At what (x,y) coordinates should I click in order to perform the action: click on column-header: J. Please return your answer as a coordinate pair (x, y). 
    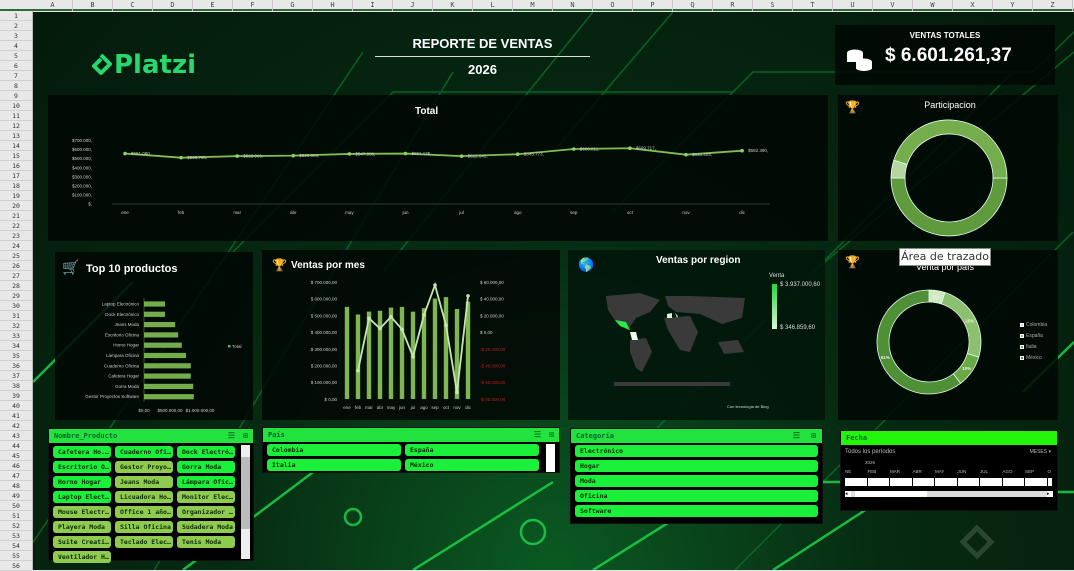
    Looking at the image, I should click on (413, 5).